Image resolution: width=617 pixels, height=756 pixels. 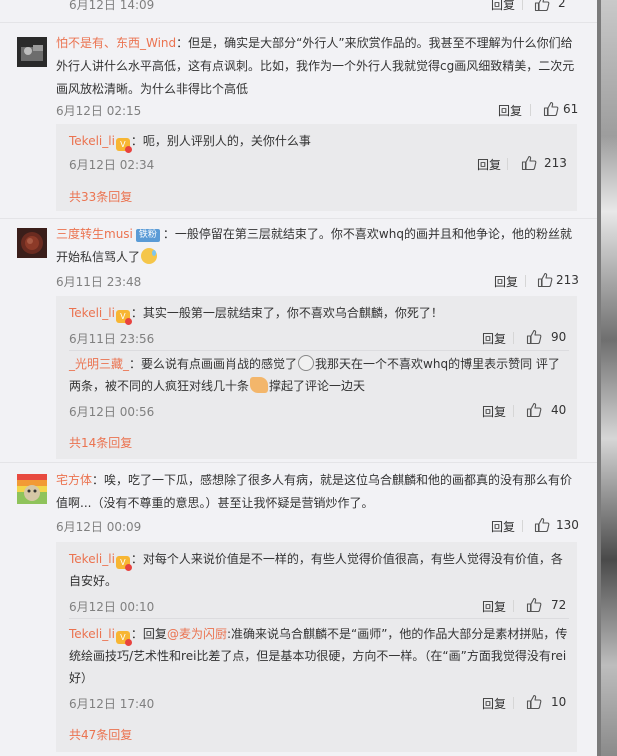 What do you see at coordinates (99, 364) in the screenshot?
I see `username-link: _光明三藏_` at bounding box center [99, 364].